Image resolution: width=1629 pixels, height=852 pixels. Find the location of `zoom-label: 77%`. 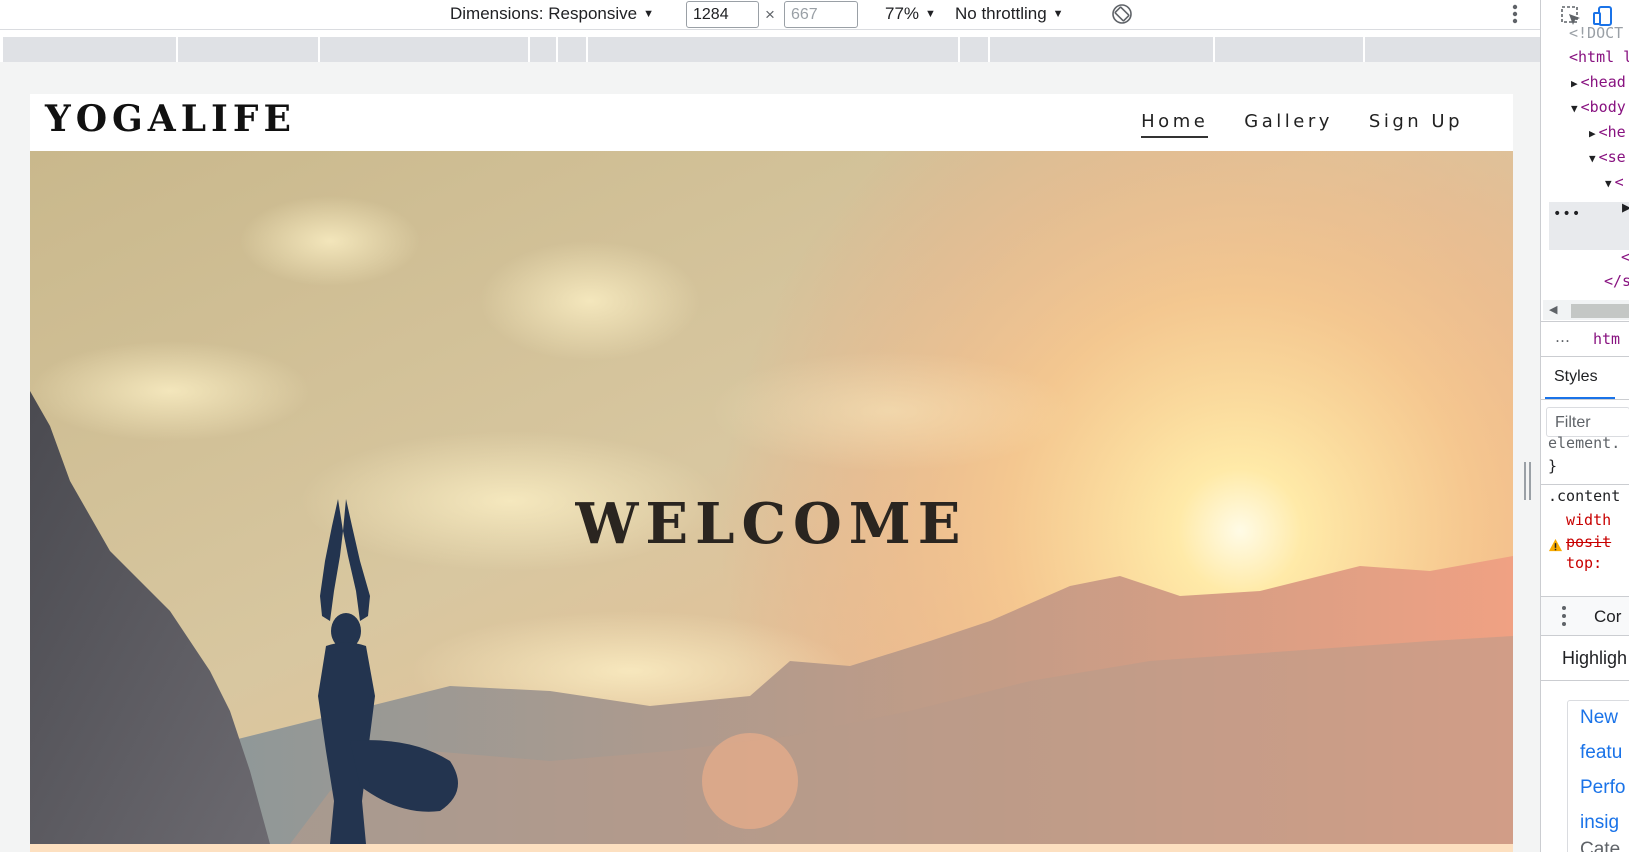

zoom-label: 77% is located at coordinates (902, 13).